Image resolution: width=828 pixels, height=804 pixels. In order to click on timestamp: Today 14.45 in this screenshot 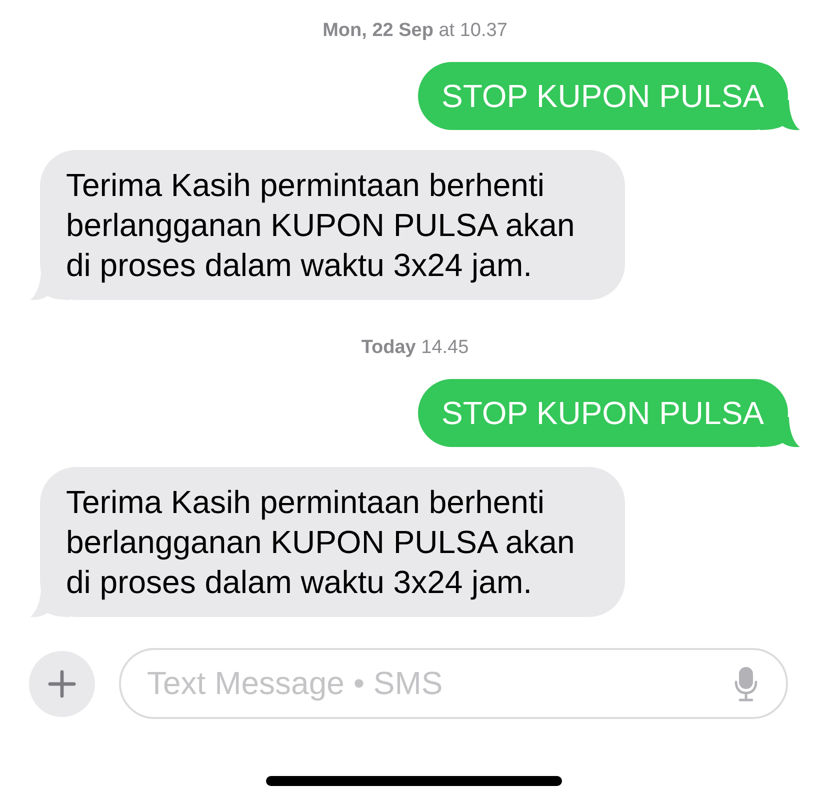, I will do `click(415, 348)`.